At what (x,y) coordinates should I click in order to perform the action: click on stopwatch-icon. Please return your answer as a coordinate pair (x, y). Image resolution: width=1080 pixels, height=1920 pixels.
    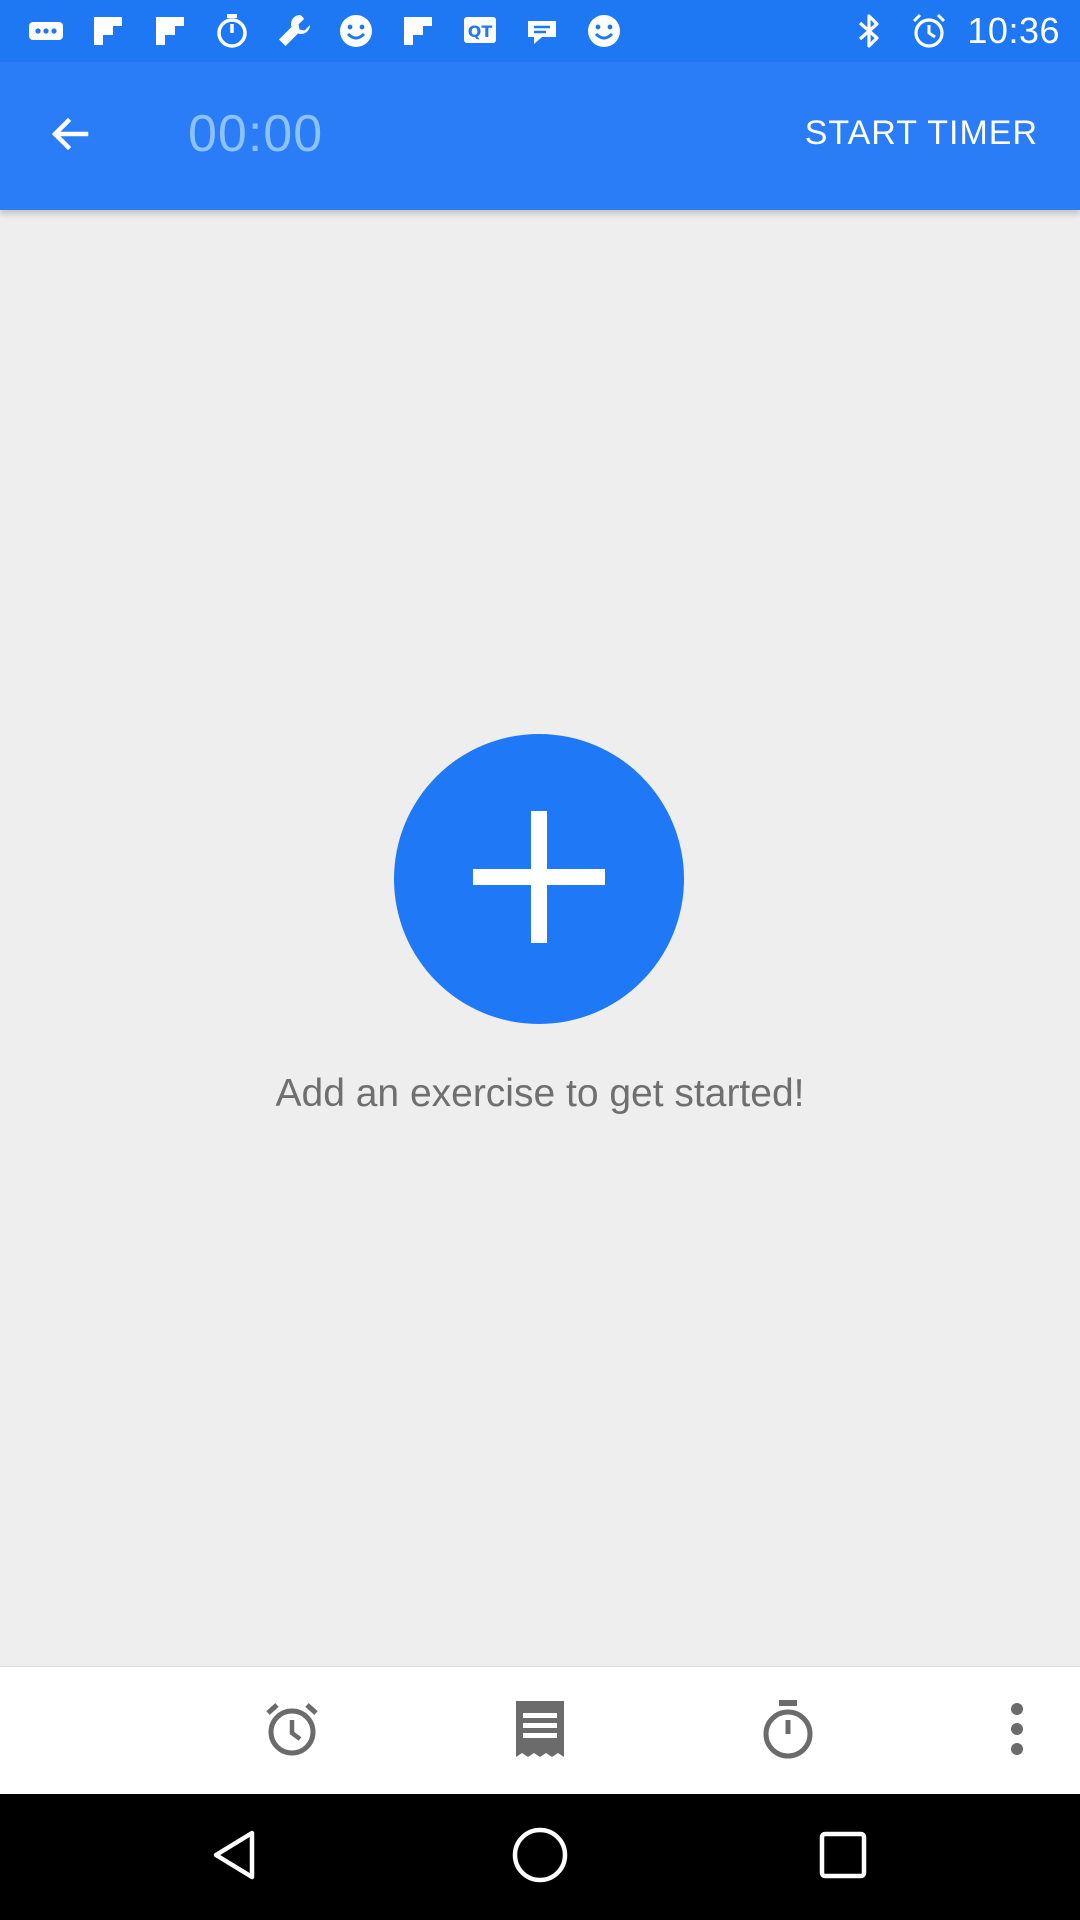
    Looking at the image, I should click on (788, 1731).